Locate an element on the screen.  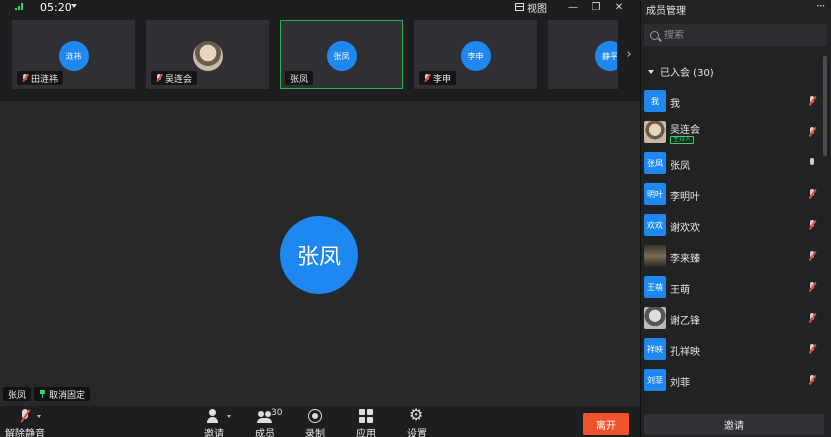
speaker-avatar: 张凤 is located at coordinates (319, 255).